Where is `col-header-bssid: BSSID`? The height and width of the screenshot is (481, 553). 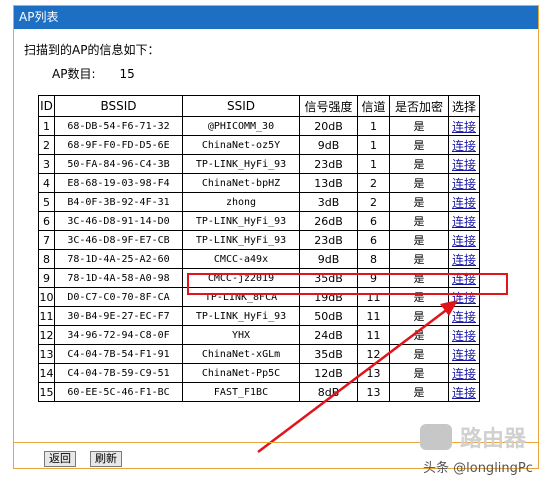
col-header-bssid: BSSID is located at coordinates (118, 106).